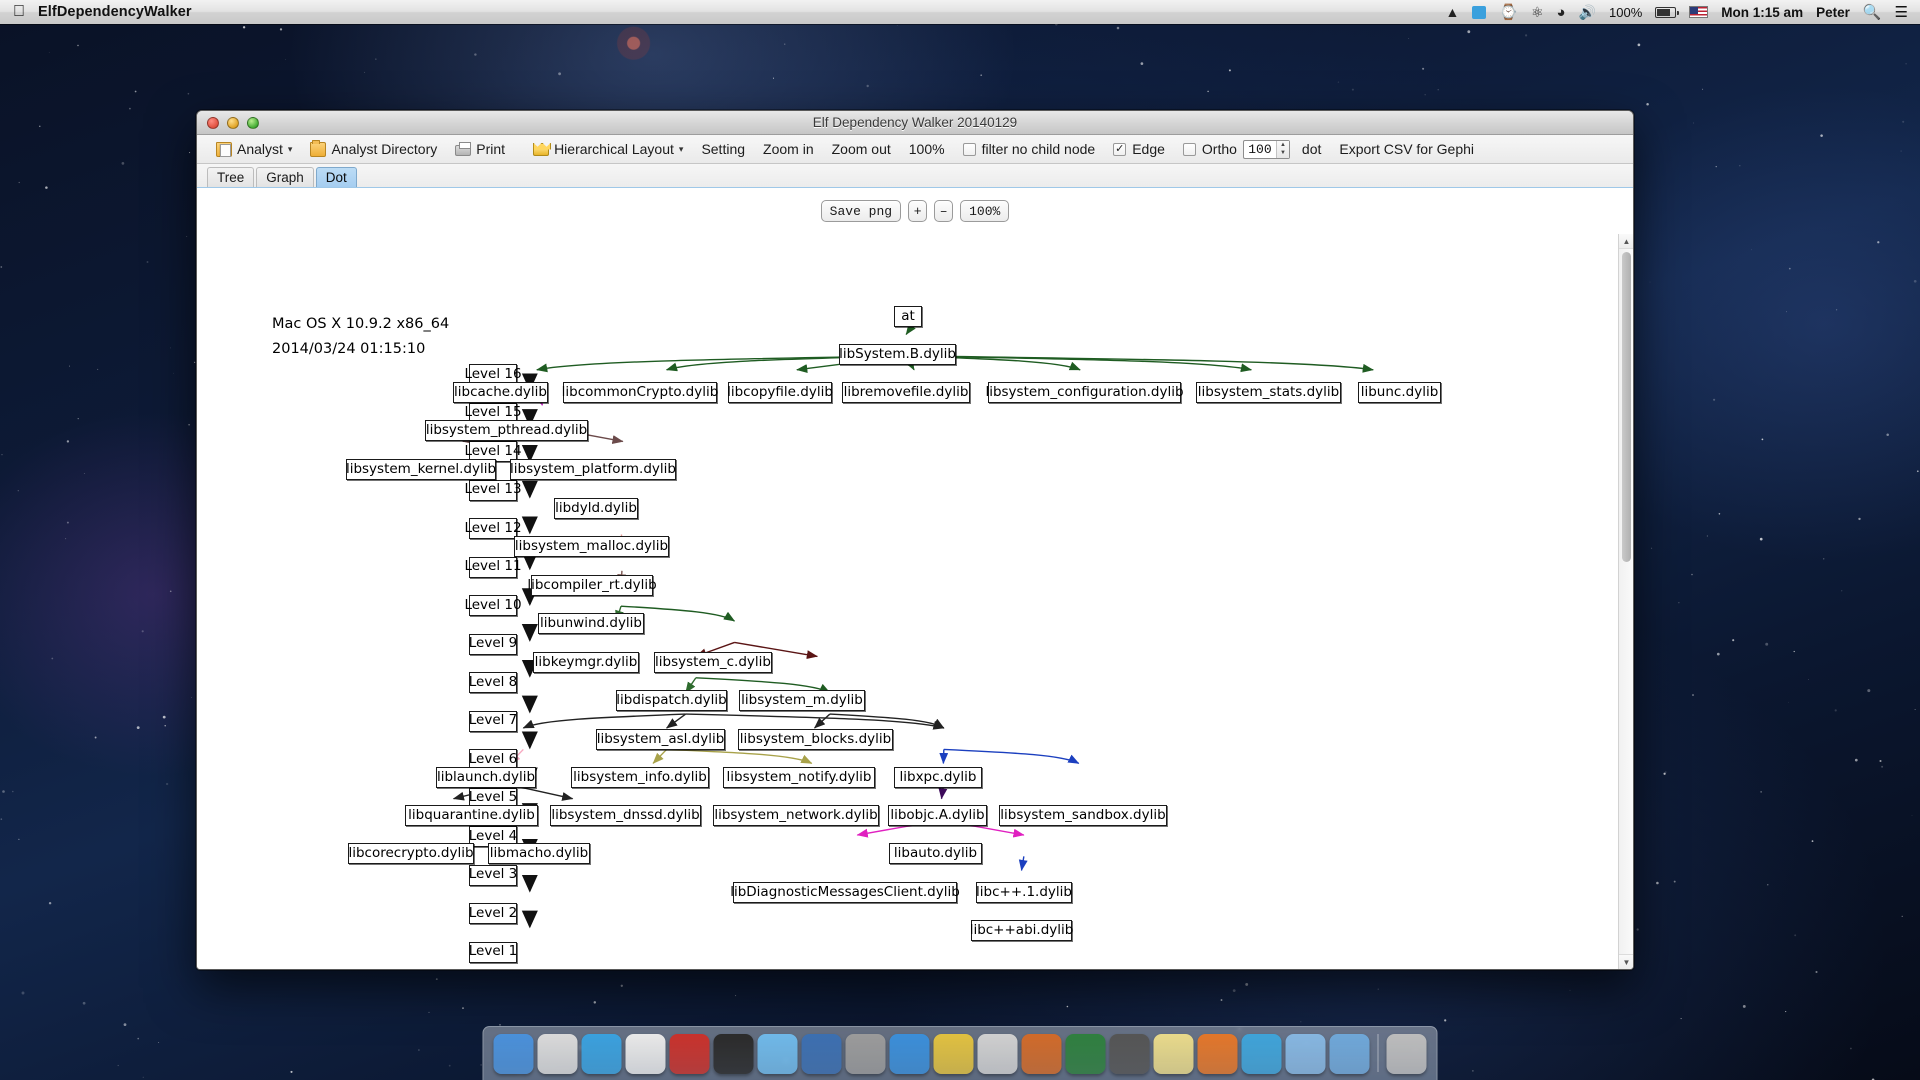 This screenshot has height=1080, width=1920. Describe the element at coordinates (1626, 241) in the screenshot. I see `scroll-up-icon: ▲` at that location.